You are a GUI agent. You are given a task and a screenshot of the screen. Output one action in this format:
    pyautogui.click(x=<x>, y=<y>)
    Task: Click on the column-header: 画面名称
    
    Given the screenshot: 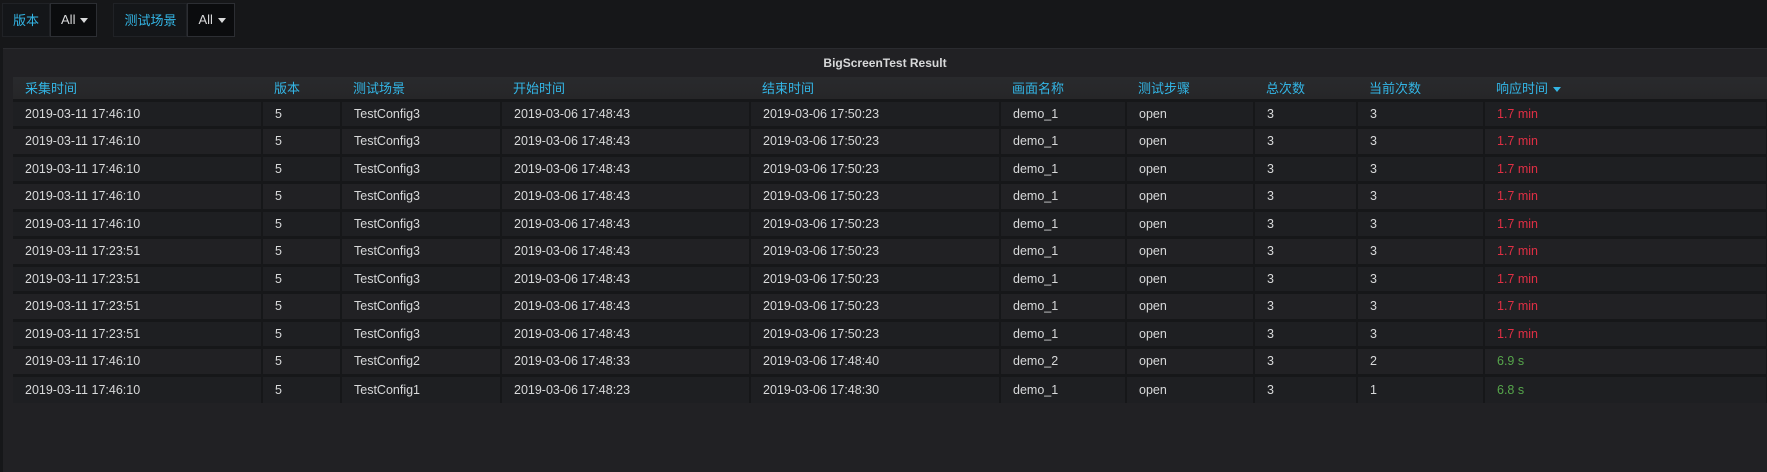 What is the action you would take?
    pyautogui.click(x=1063, y=89)
    